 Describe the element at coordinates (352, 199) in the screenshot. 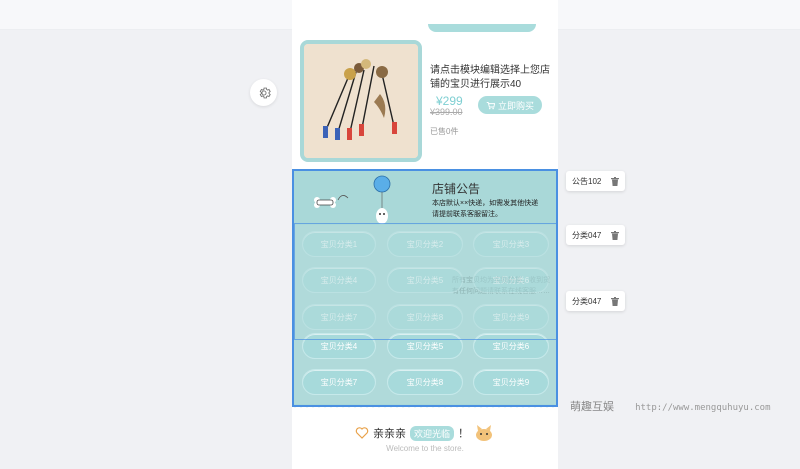

I see `notice-decoration-illustration` at that location.